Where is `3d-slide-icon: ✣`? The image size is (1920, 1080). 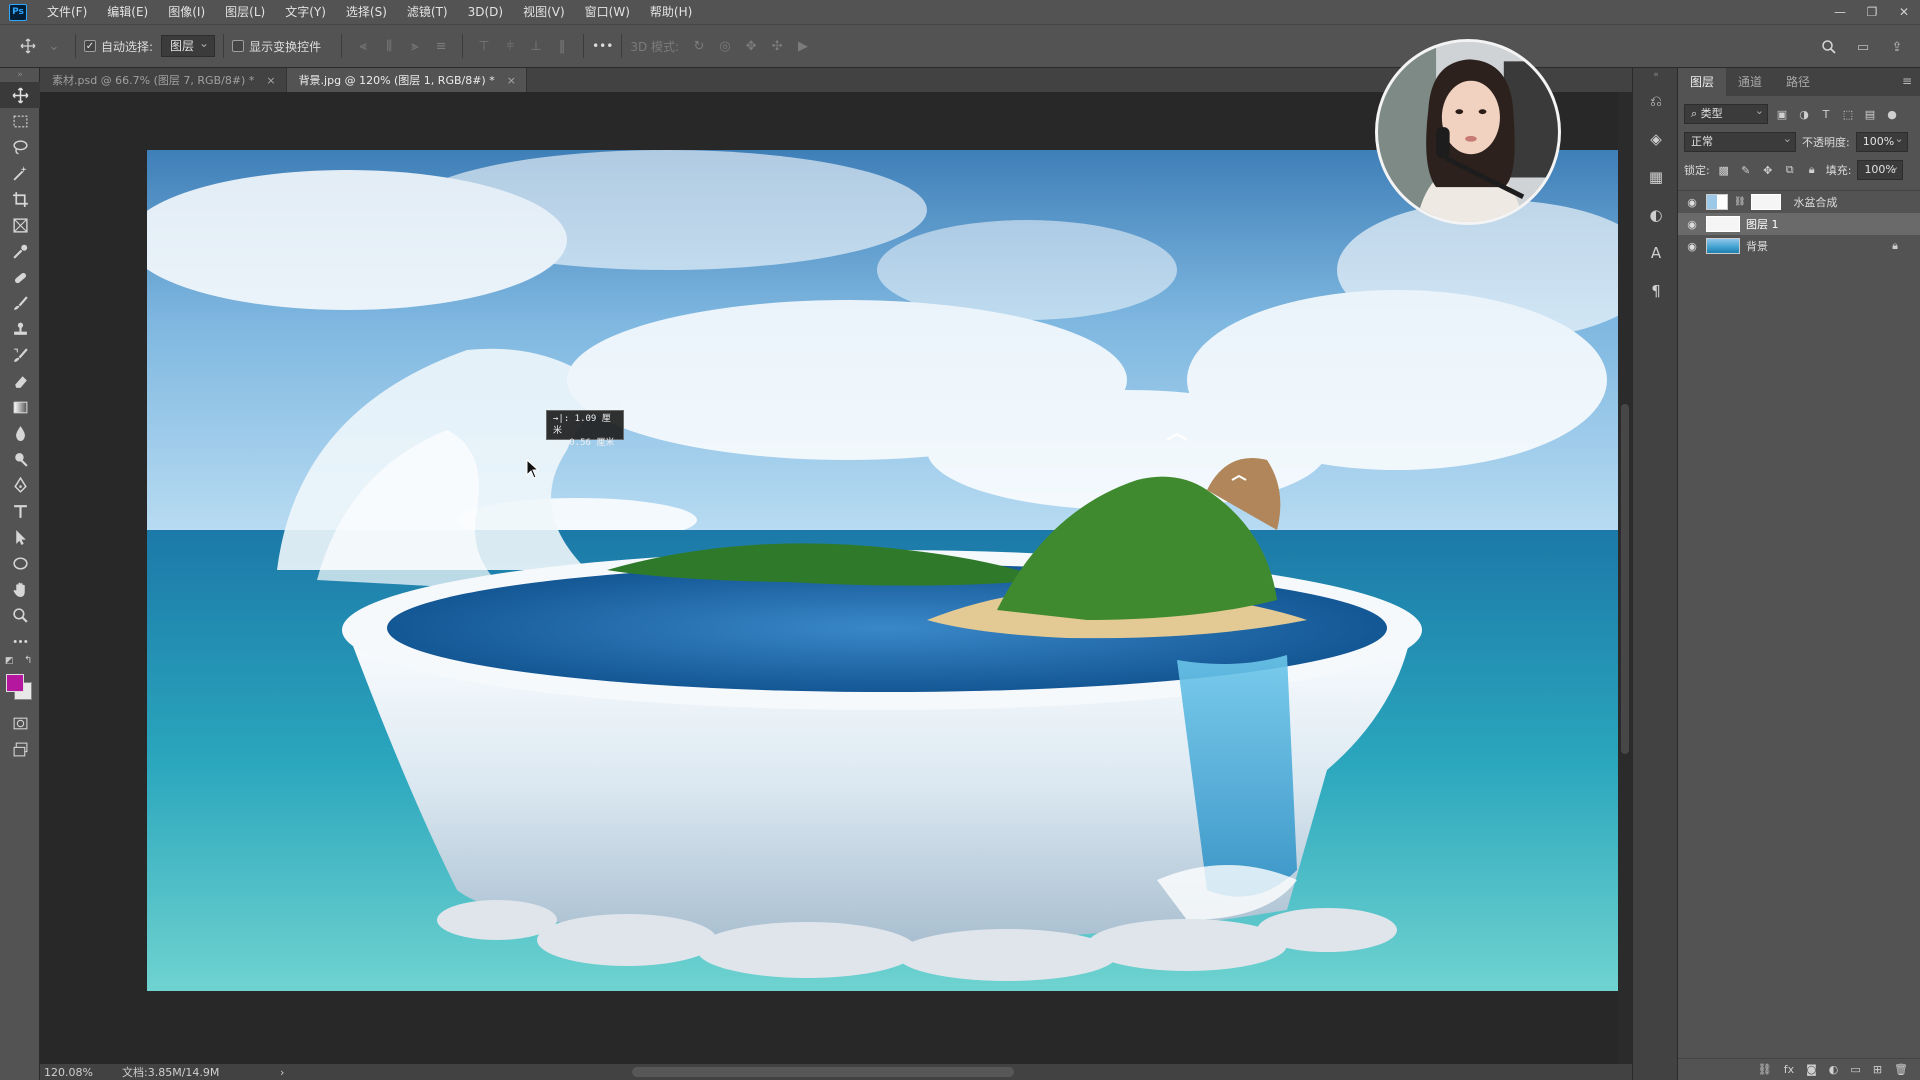
3d-slide-icon: ✣ is located at coordinates (777, 46).